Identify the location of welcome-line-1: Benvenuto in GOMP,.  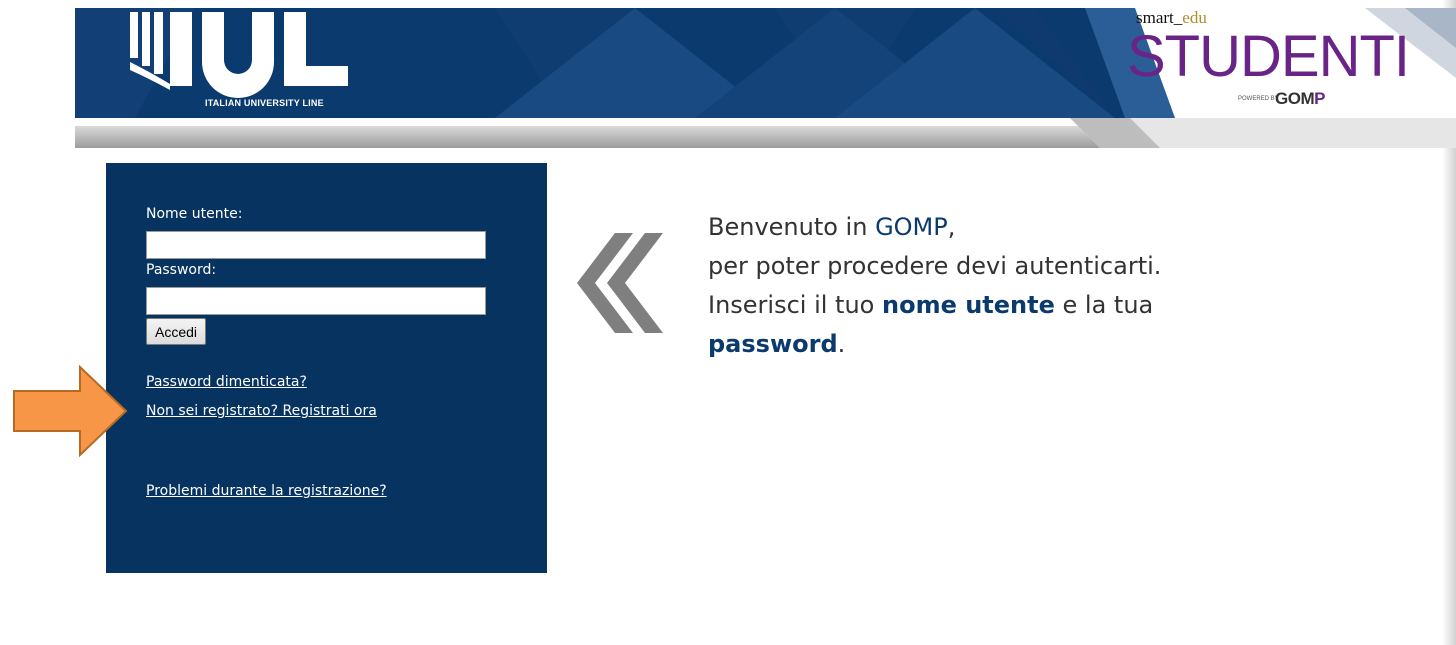
(1058, 227).